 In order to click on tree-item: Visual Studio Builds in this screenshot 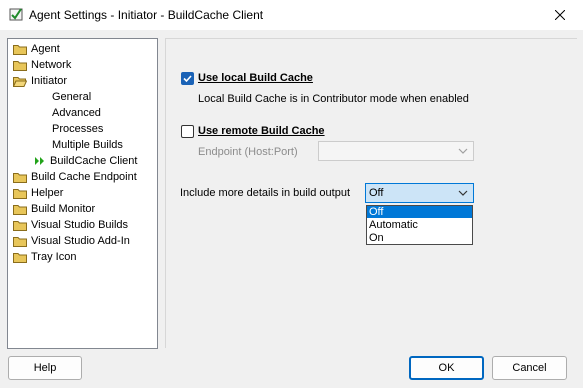, I will do `click(70, 225)`.